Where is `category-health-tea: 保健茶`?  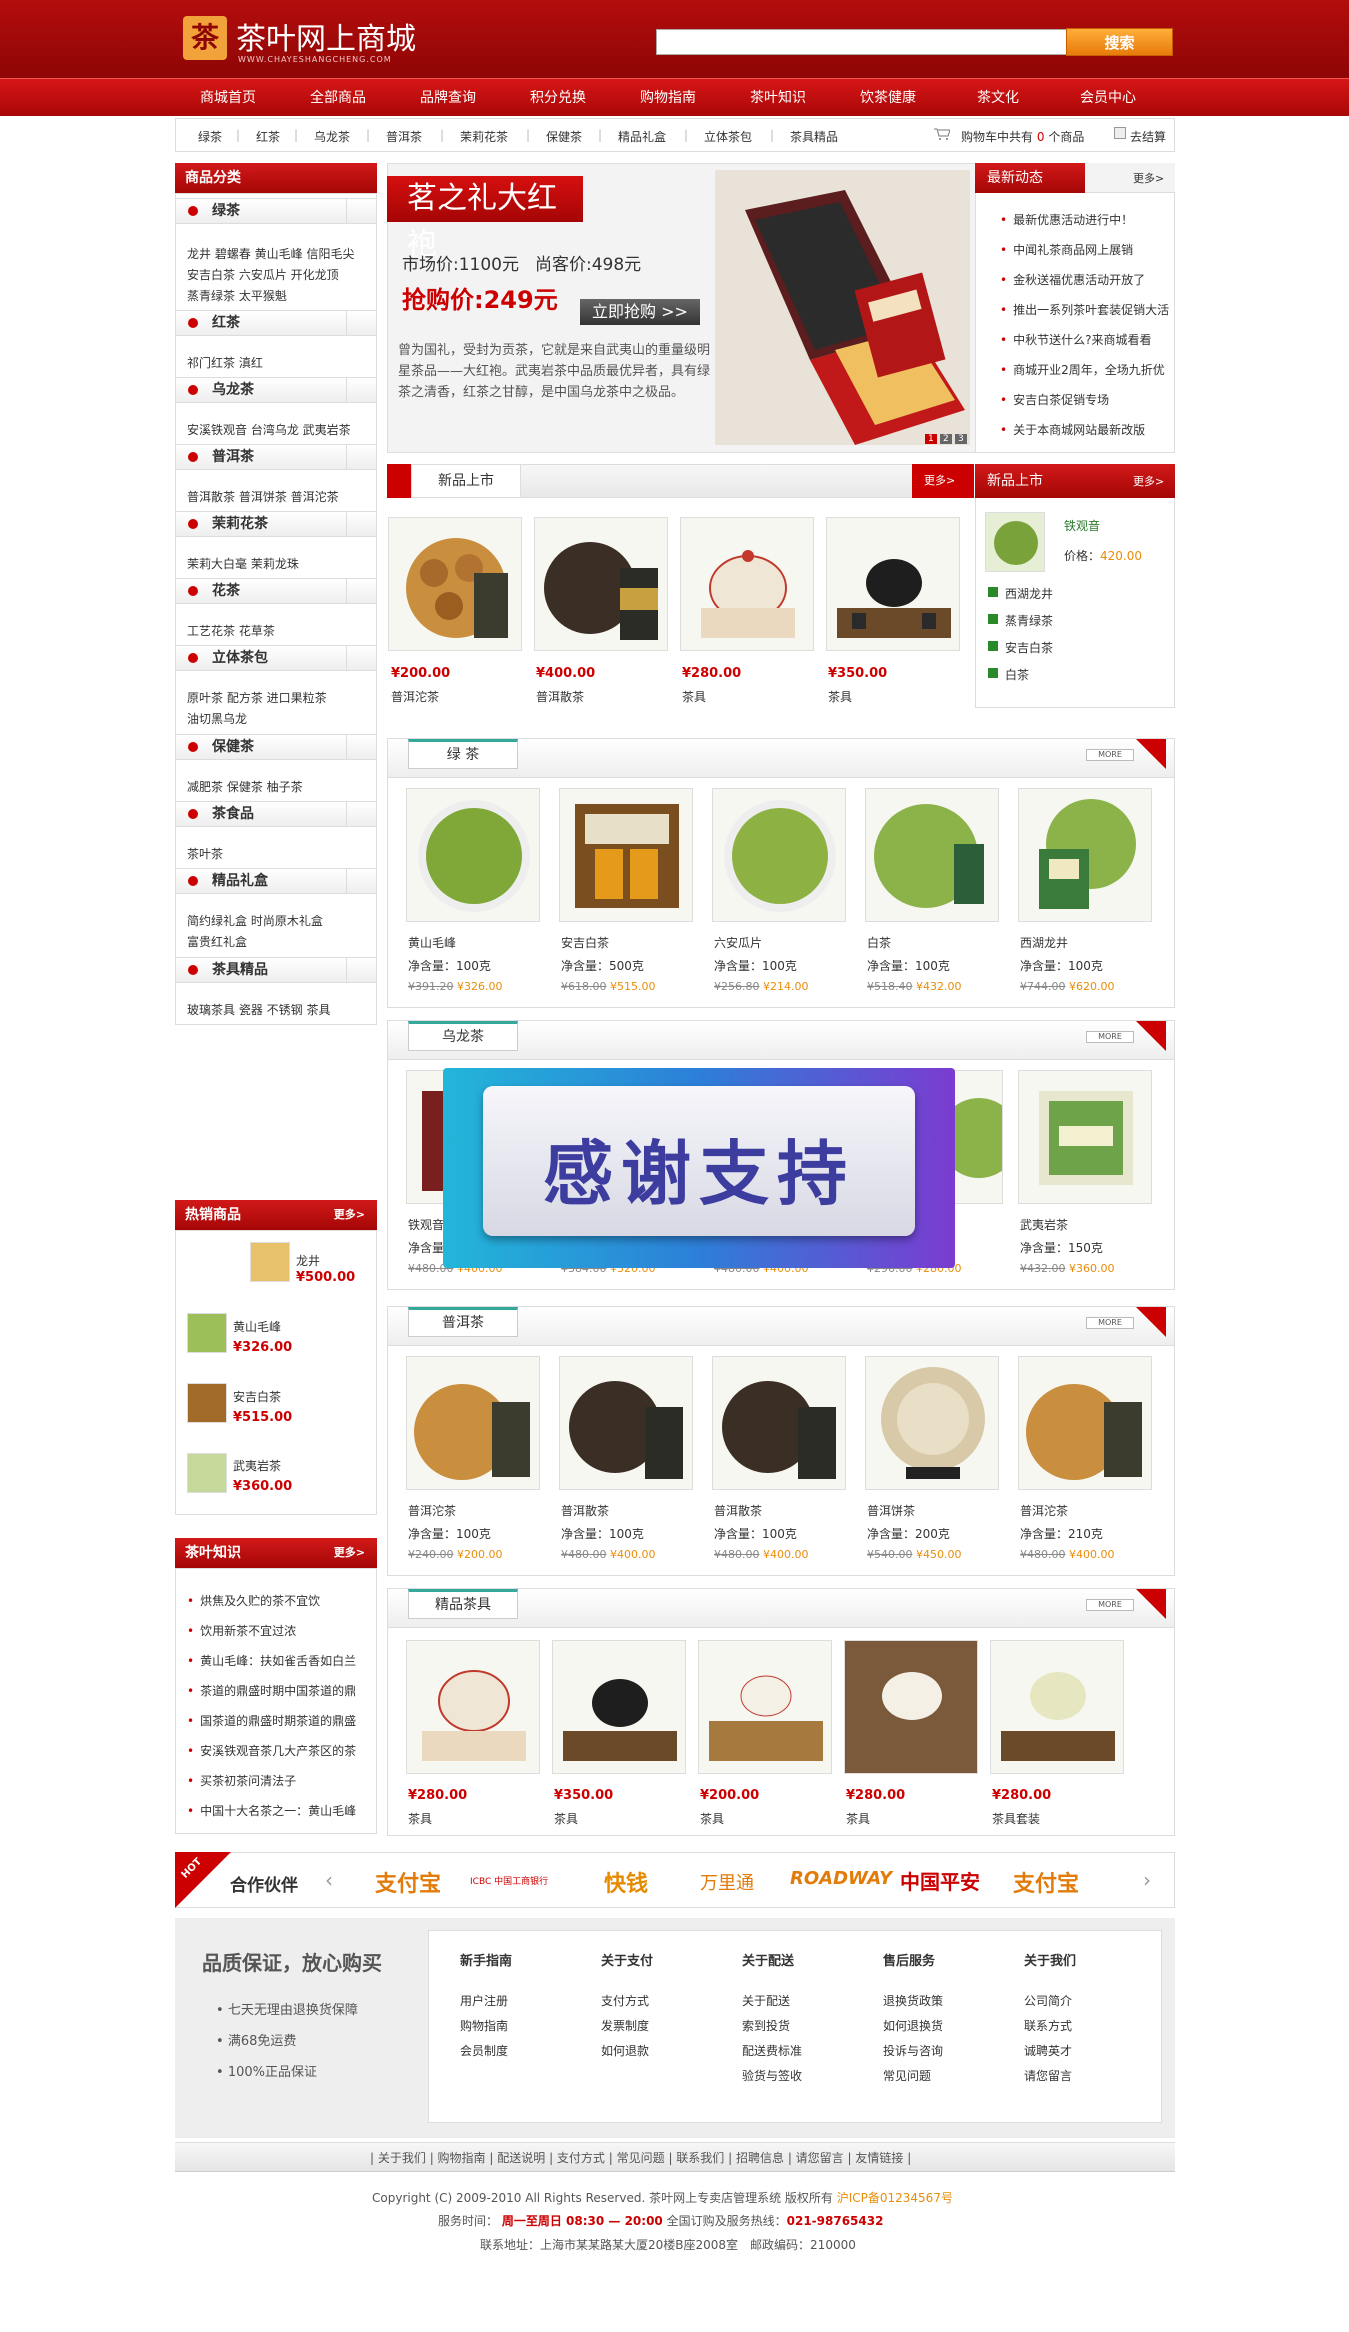 category-health-tea: 保健茶 is located at coordinates (276, 747).